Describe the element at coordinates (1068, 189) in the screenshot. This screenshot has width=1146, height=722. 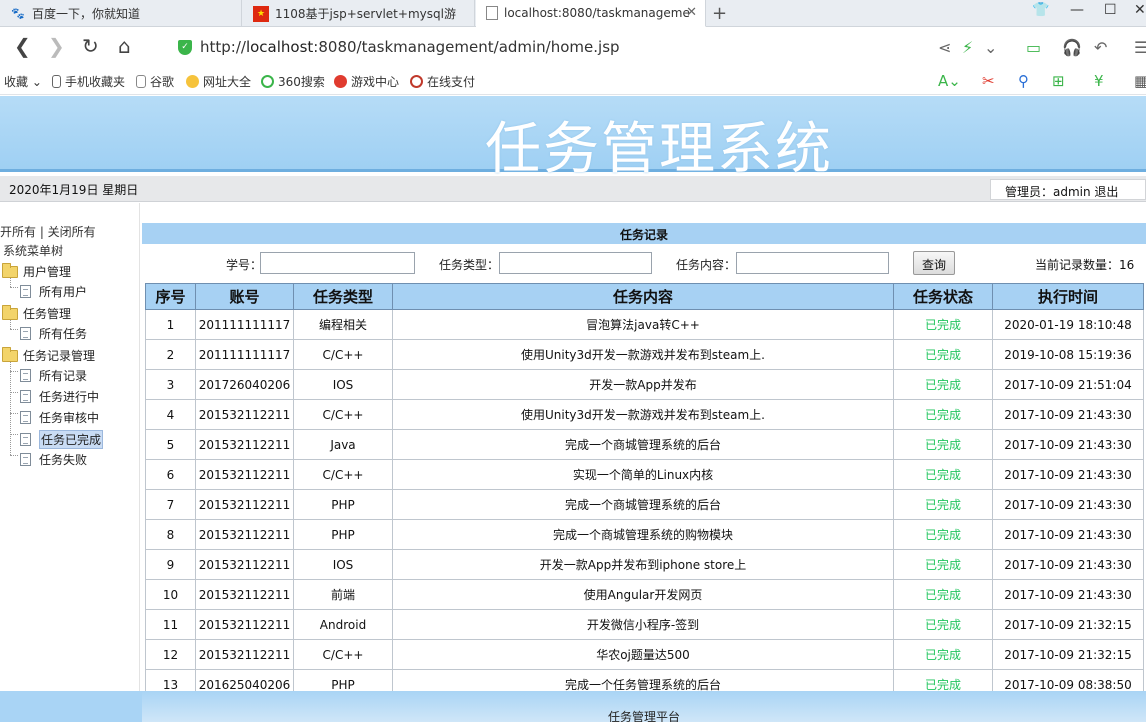
I see `admin-logout: 管理员：admin 退出` at that location.